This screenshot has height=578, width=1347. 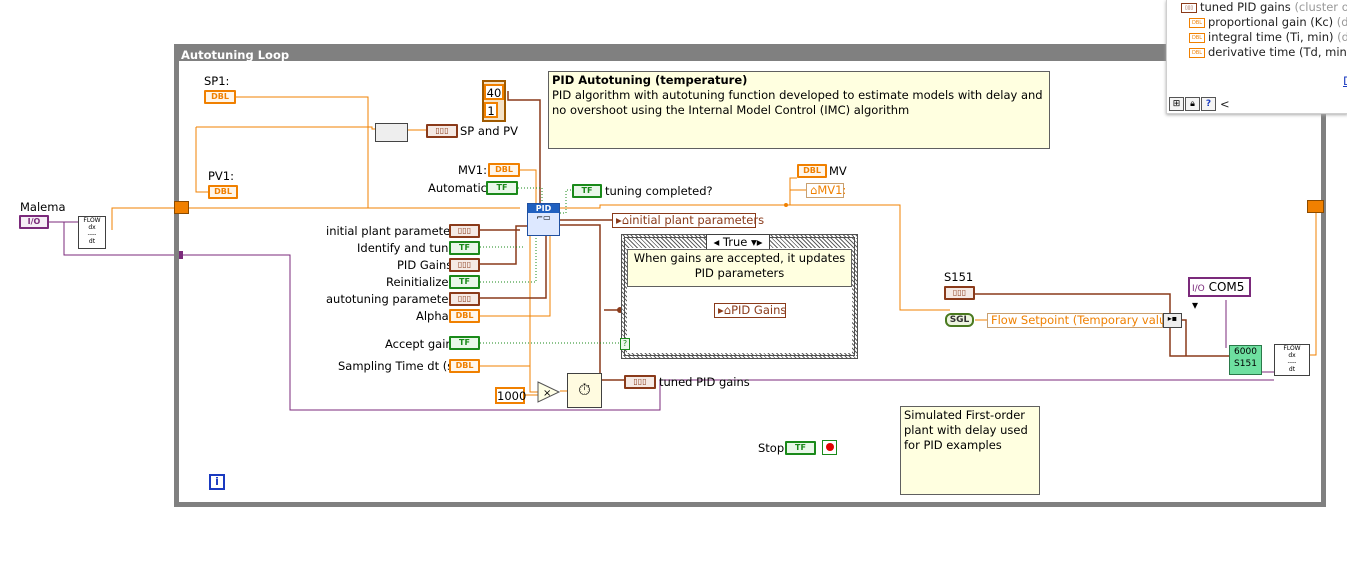 I want to click on device-write-node: 6000 S151, so click(x=1245, y=360).